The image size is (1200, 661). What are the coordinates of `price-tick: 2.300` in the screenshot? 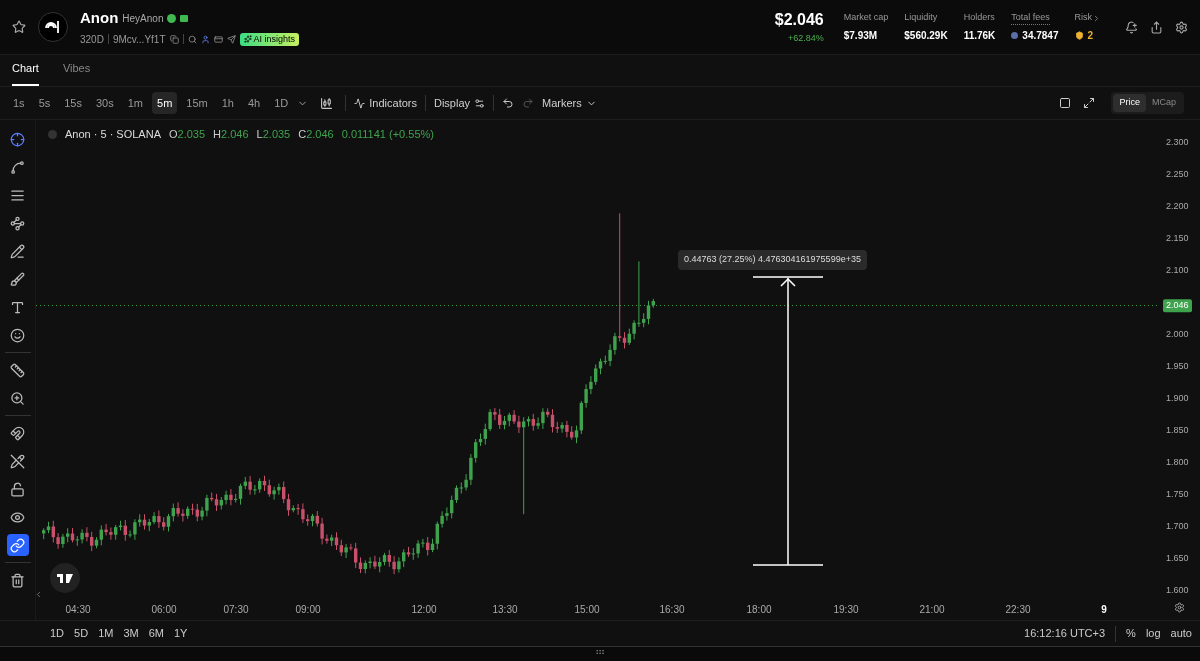 It's located at (1177, 143).